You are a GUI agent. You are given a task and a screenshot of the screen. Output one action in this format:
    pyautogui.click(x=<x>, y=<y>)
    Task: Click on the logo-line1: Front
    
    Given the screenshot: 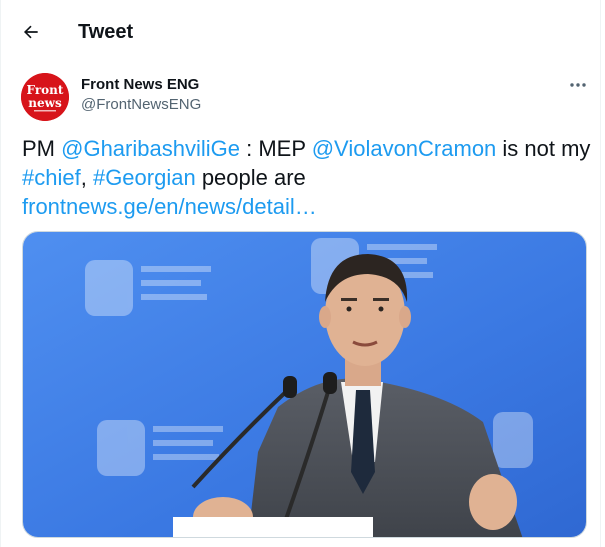 What is the action you would take?
    pyautogui.click(x=45, y=90)
    